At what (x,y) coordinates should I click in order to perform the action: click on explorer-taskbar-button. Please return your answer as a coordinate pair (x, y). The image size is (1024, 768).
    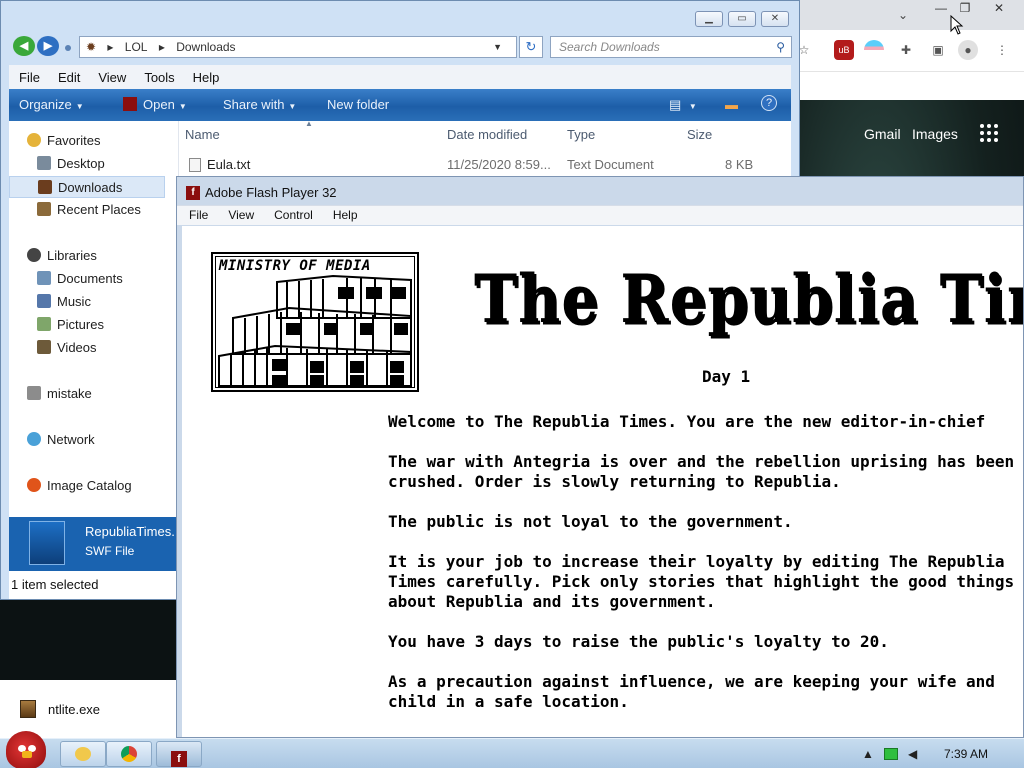
    Looking at the image, I should click on (83, 754).